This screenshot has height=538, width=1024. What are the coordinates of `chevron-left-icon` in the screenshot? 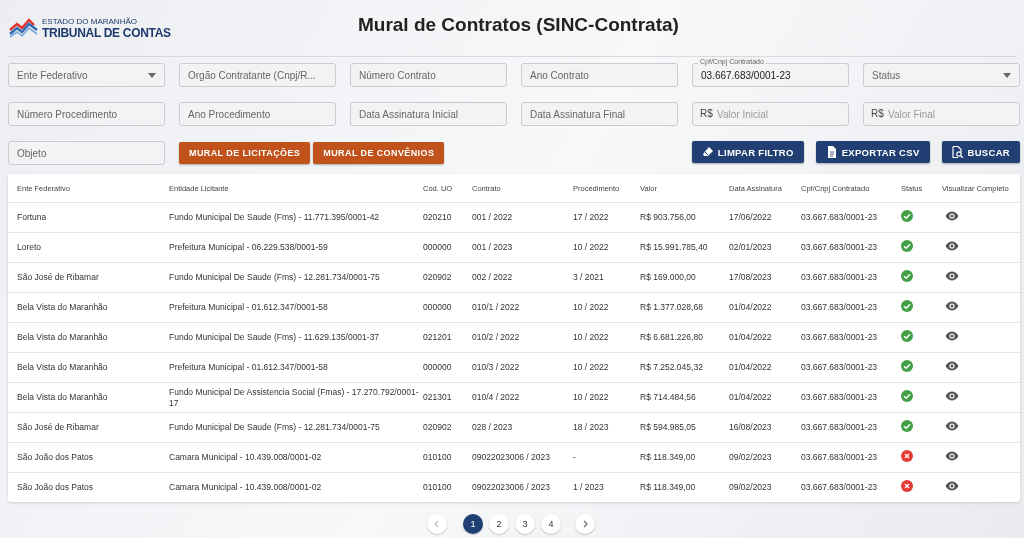 It's located at (437, 524).